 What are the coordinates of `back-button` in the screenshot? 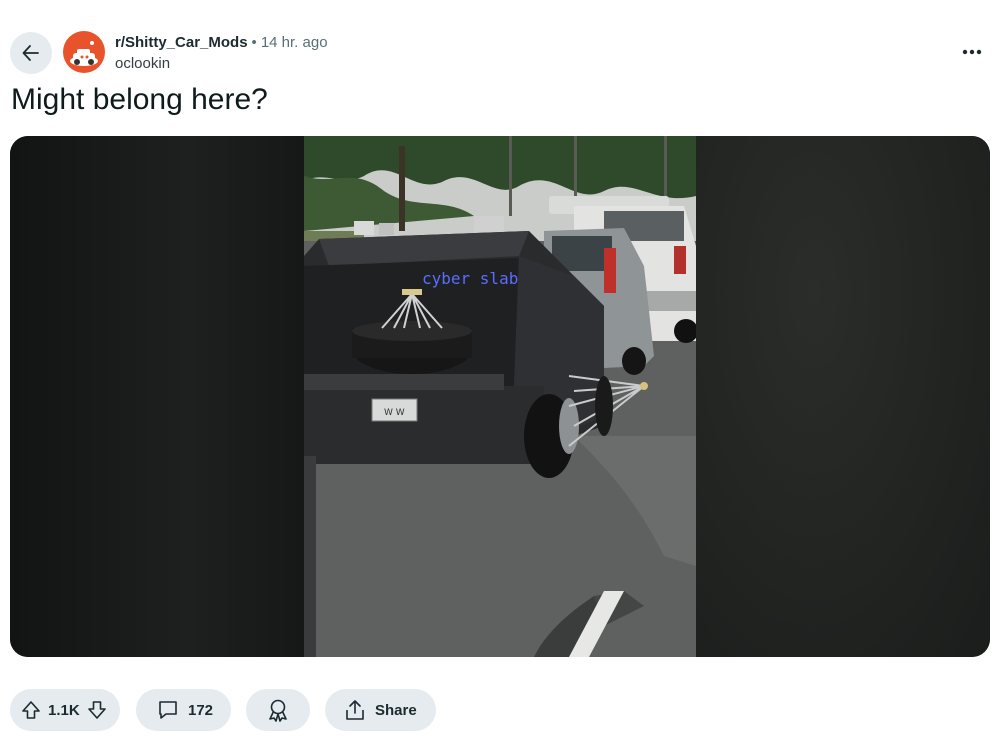 It's located at (31, 53).